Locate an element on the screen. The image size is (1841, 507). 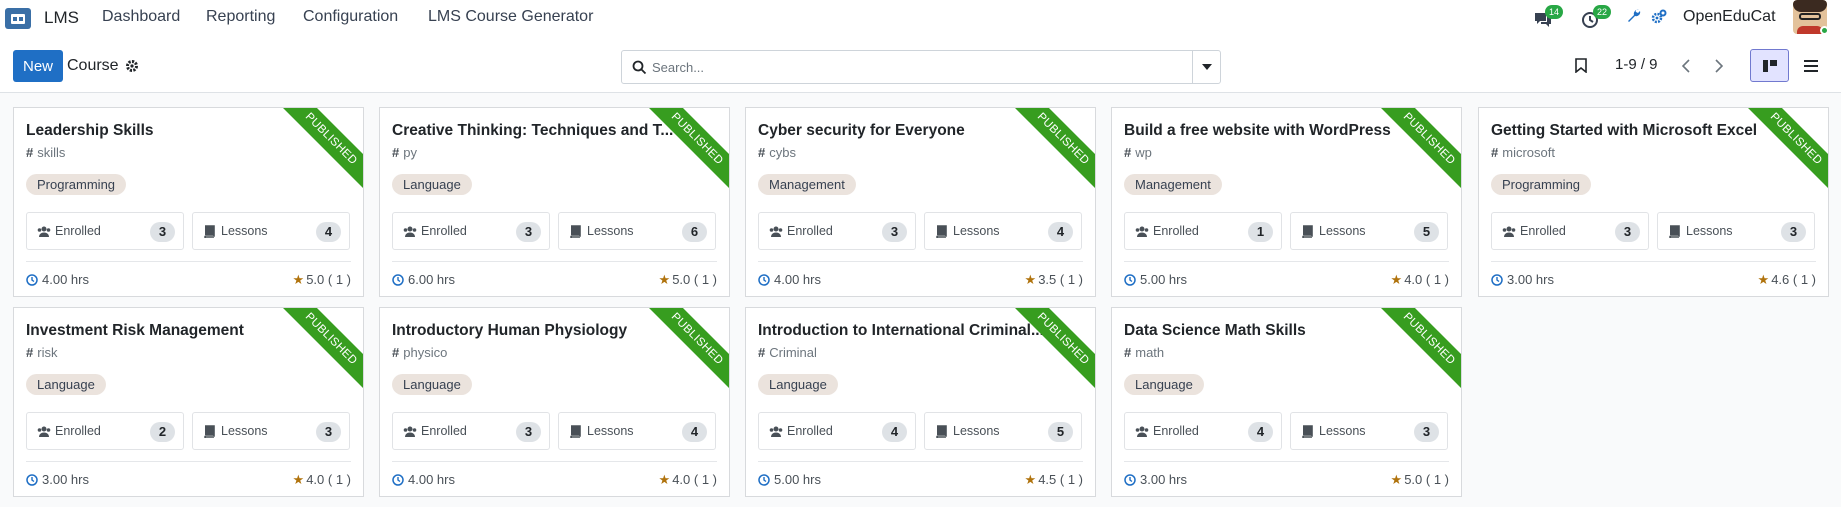
course-code: # math is located at coordinates (1144, 352).